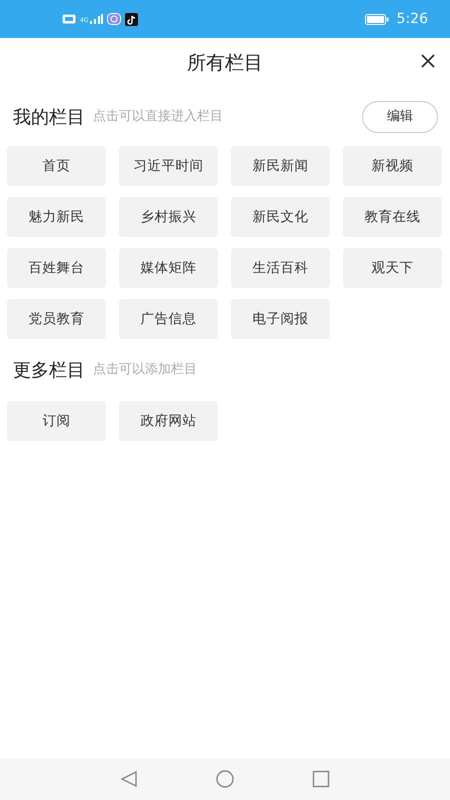 This screenshot has height=800, width=450. What do you see at coordinates (280, 166) in the screenshot?
I see `channel-chip: 新民新闻` at bounding box center [280, 166].